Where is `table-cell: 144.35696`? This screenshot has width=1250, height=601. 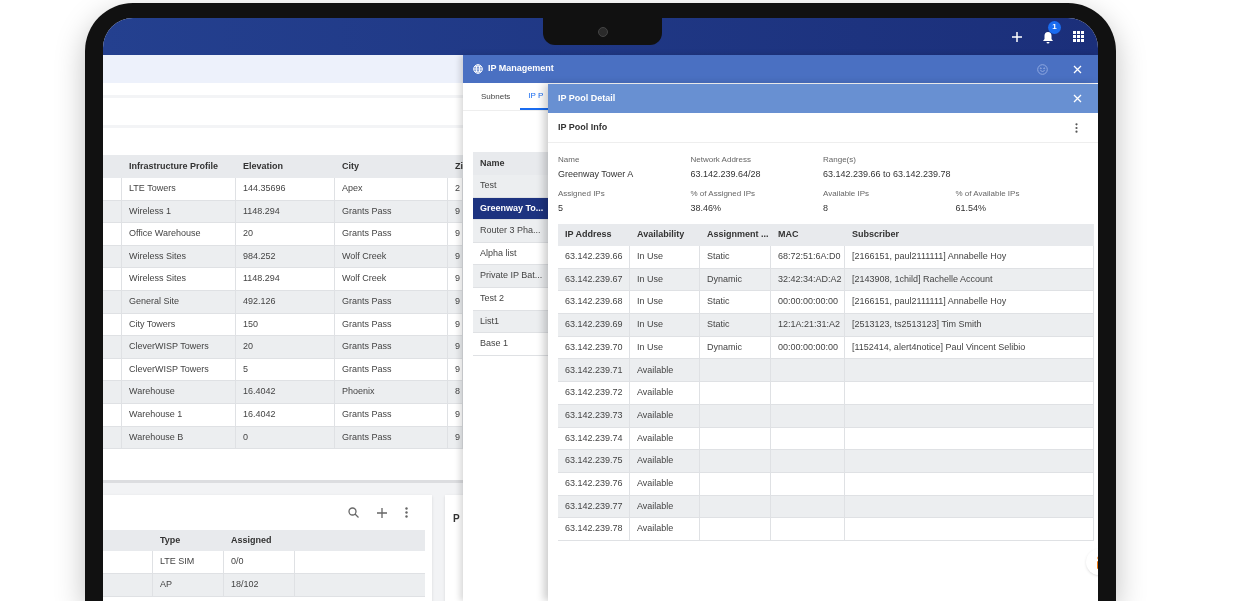
table-cell: 144.35696 is located at coordinates (285, 189).